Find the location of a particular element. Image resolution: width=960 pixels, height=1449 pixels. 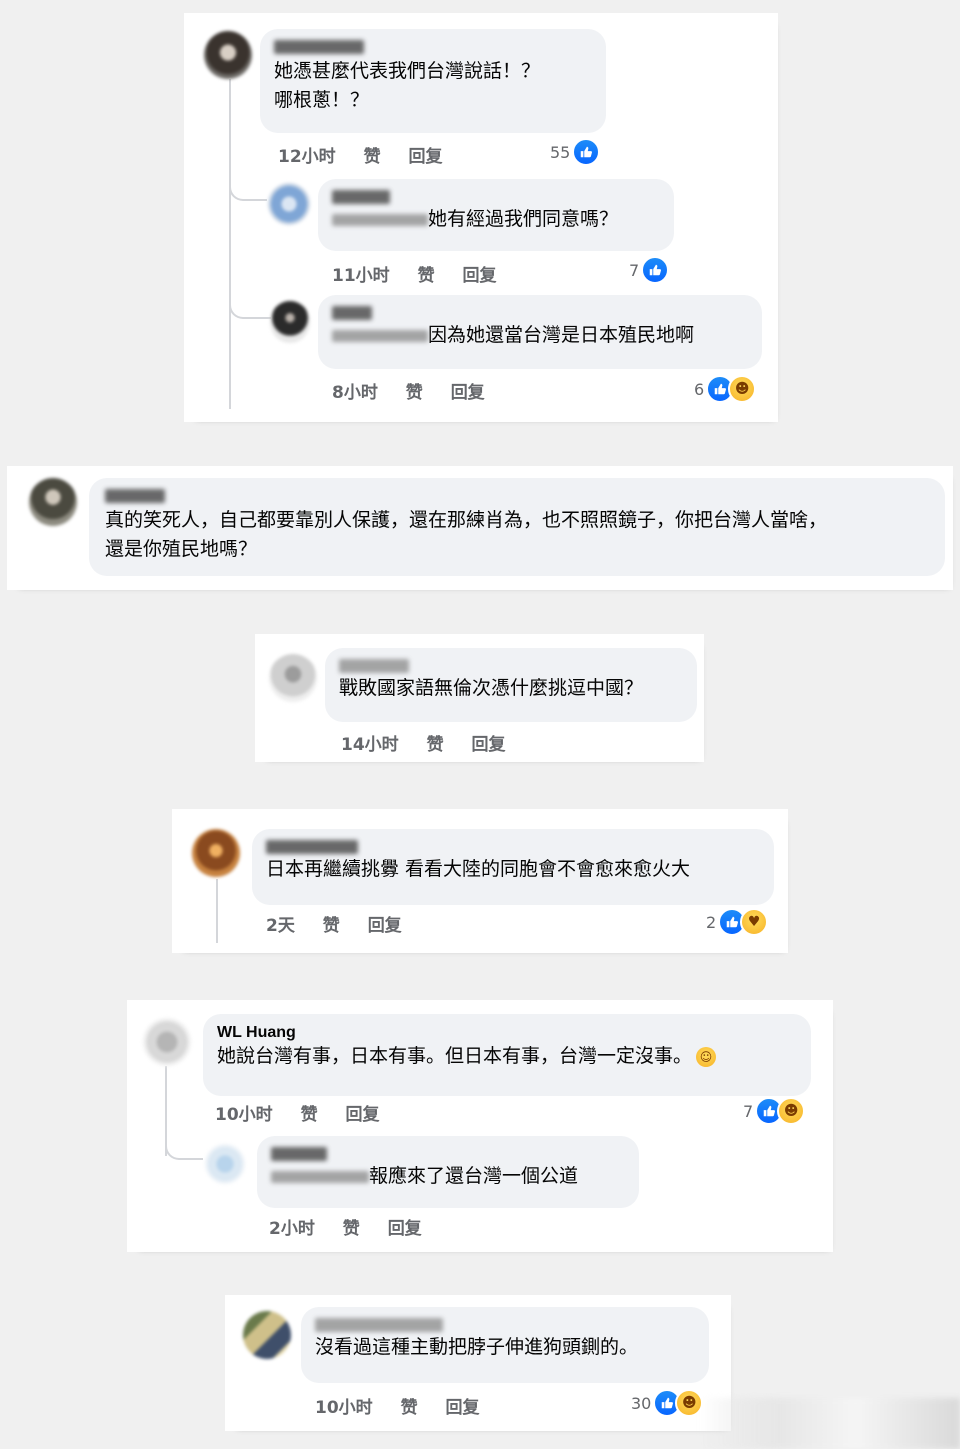

commenter-name: WL Huang is located at coordinates (507, 1033).